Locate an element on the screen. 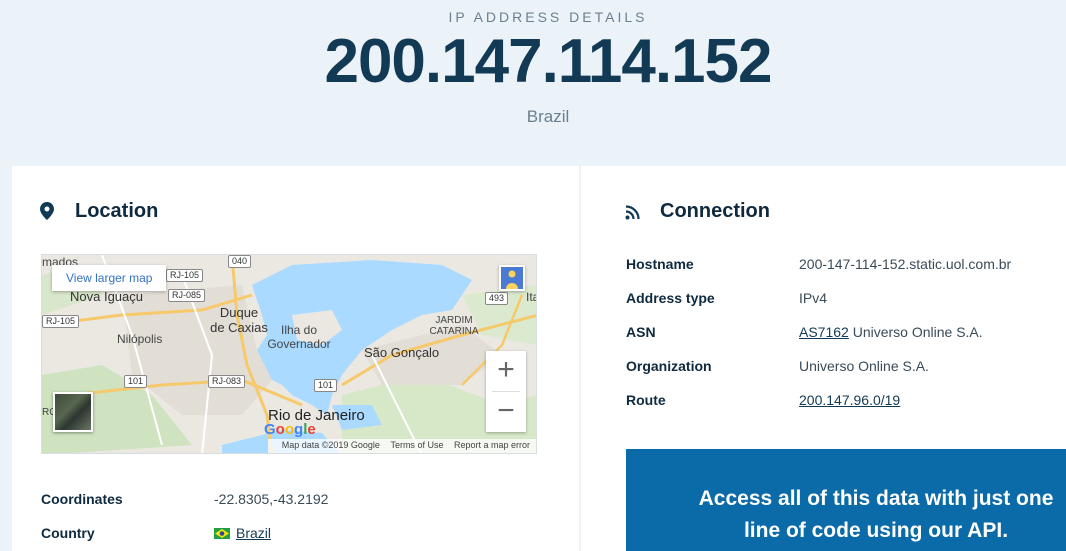  road-shield: 040 is located at coordinates (240, 261).